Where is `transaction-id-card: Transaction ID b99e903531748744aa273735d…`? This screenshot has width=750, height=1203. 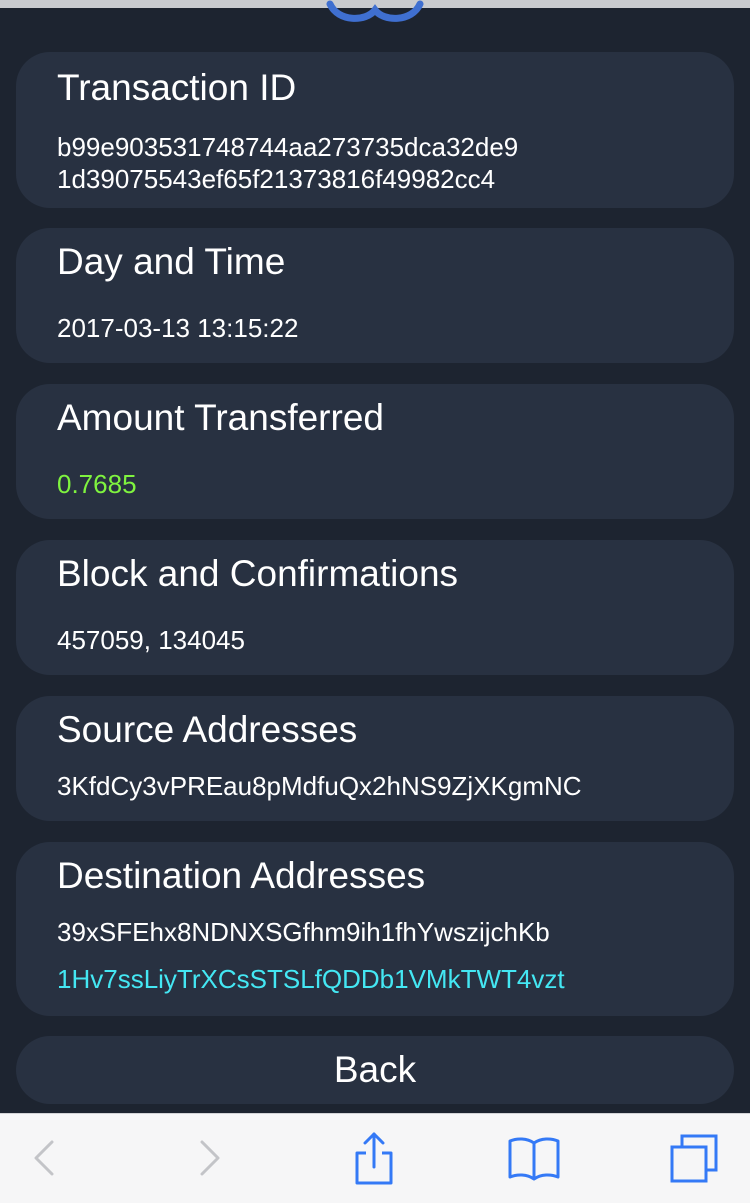
transaction-id-card: Transaction ID b99e903531748744aa273735d… is located at coordinates (375, 130).